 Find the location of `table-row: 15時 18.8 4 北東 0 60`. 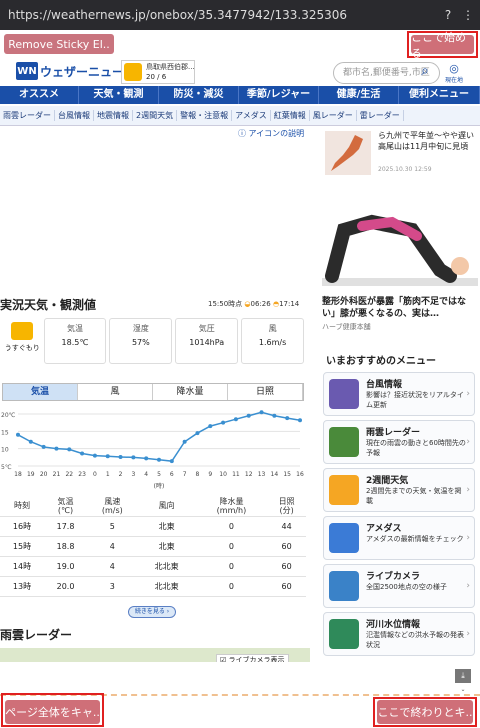

table-row: 15時 18.8 4 北東 0 60 is located at coordinates (153, 546).